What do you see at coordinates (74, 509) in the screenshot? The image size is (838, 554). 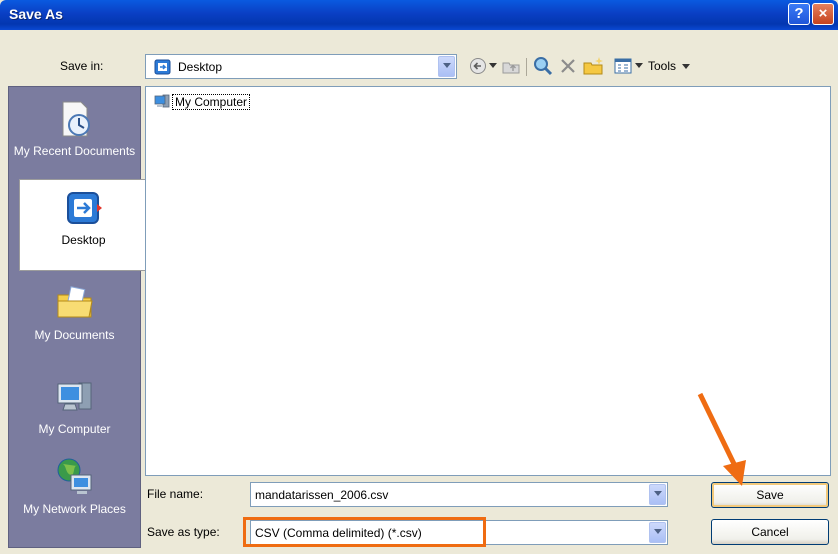 I see `place-label: My Network Places` at bounding box center [74, 509].